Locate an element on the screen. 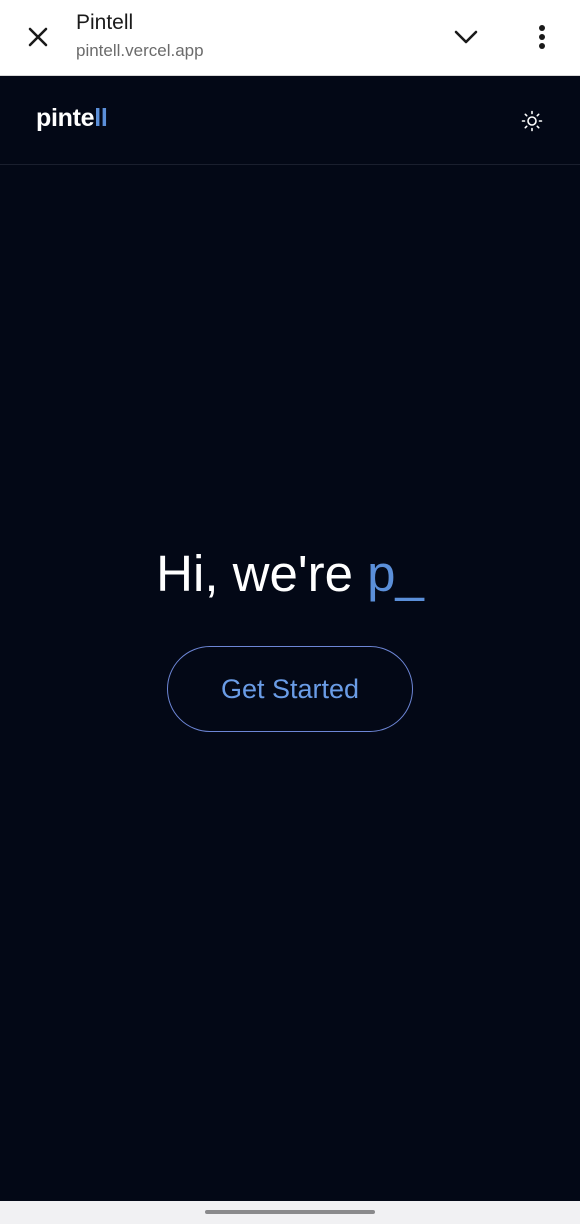 Image resolution: width=580 pixels, height=1224 pixels. hero-heading: Hi, we're p_ is located at coordinates (290, 574).